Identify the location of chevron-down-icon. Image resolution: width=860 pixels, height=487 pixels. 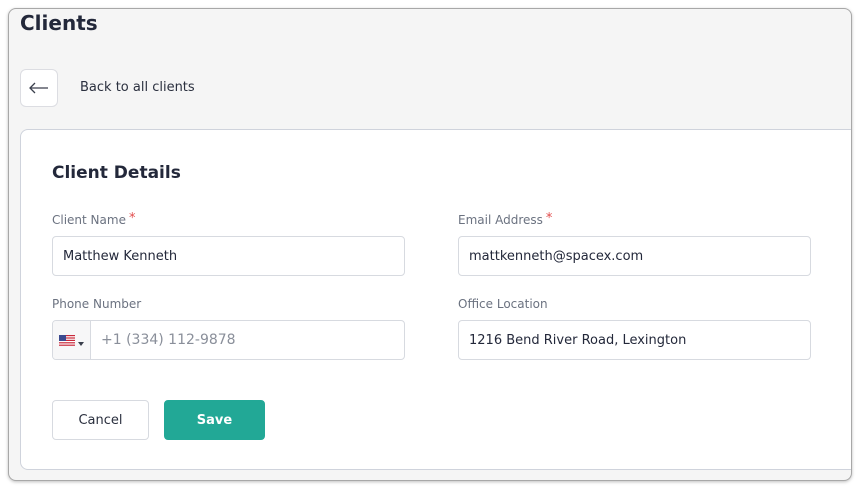
(81, 340).